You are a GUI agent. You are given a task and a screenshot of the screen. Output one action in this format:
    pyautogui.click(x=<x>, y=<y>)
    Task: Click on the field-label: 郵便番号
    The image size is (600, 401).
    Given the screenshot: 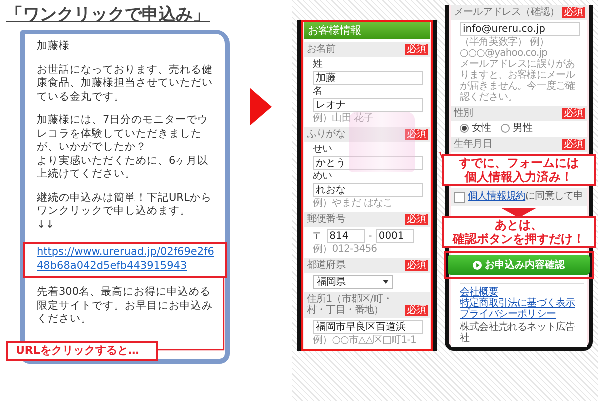 What is the action you would take?
    pyautogui.click(x=326, y=219)
    